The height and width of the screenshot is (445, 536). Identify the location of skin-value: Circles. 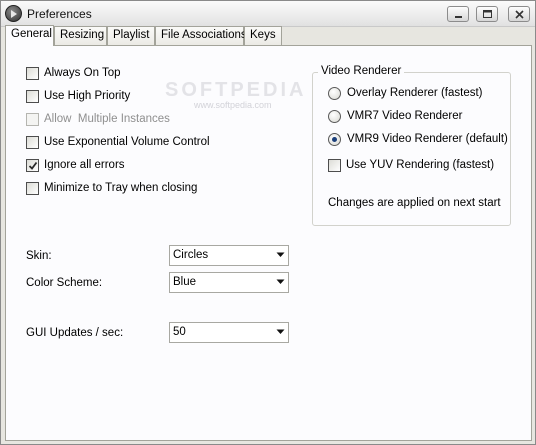
(191, 255).